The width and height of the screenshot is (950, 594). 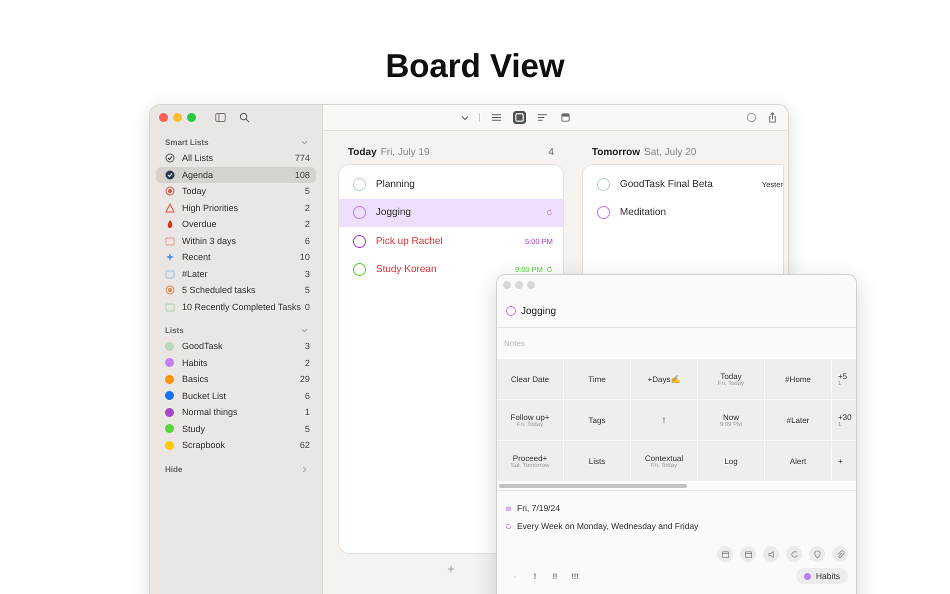 I want to click on smart-list-item: Within 3 days 6, so click(x=236, y=240).